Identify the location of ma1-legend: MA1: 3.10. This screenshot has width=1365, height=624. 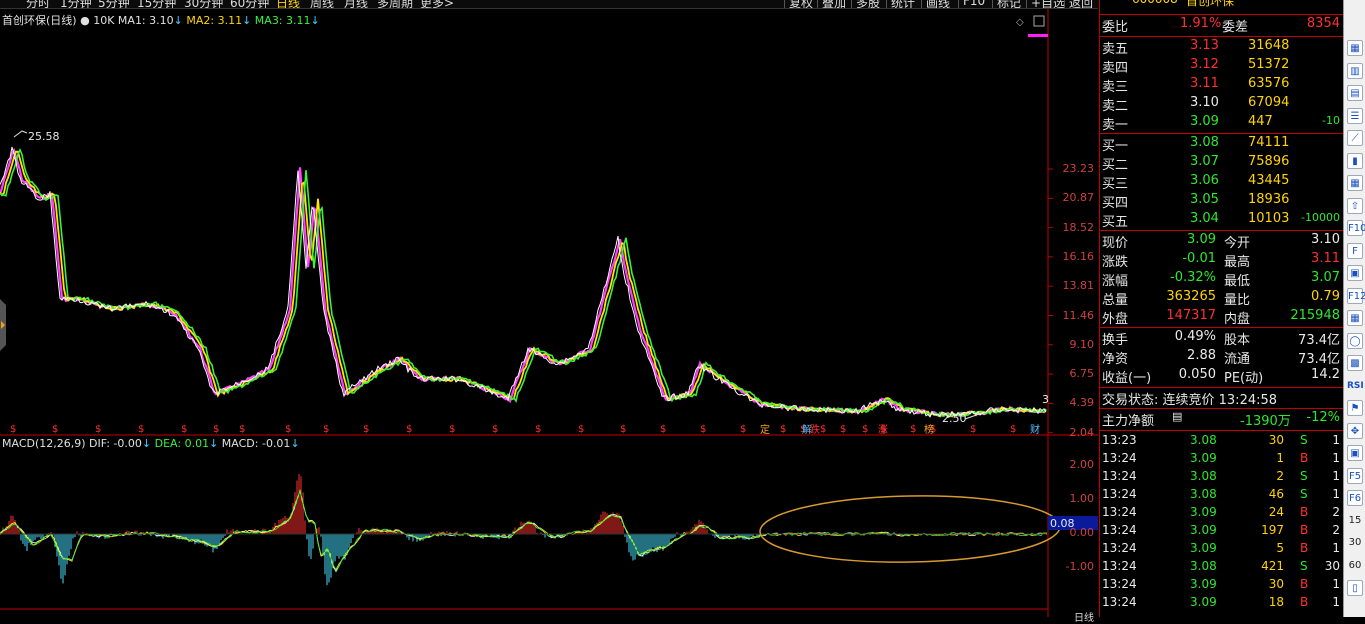
(145, 20).